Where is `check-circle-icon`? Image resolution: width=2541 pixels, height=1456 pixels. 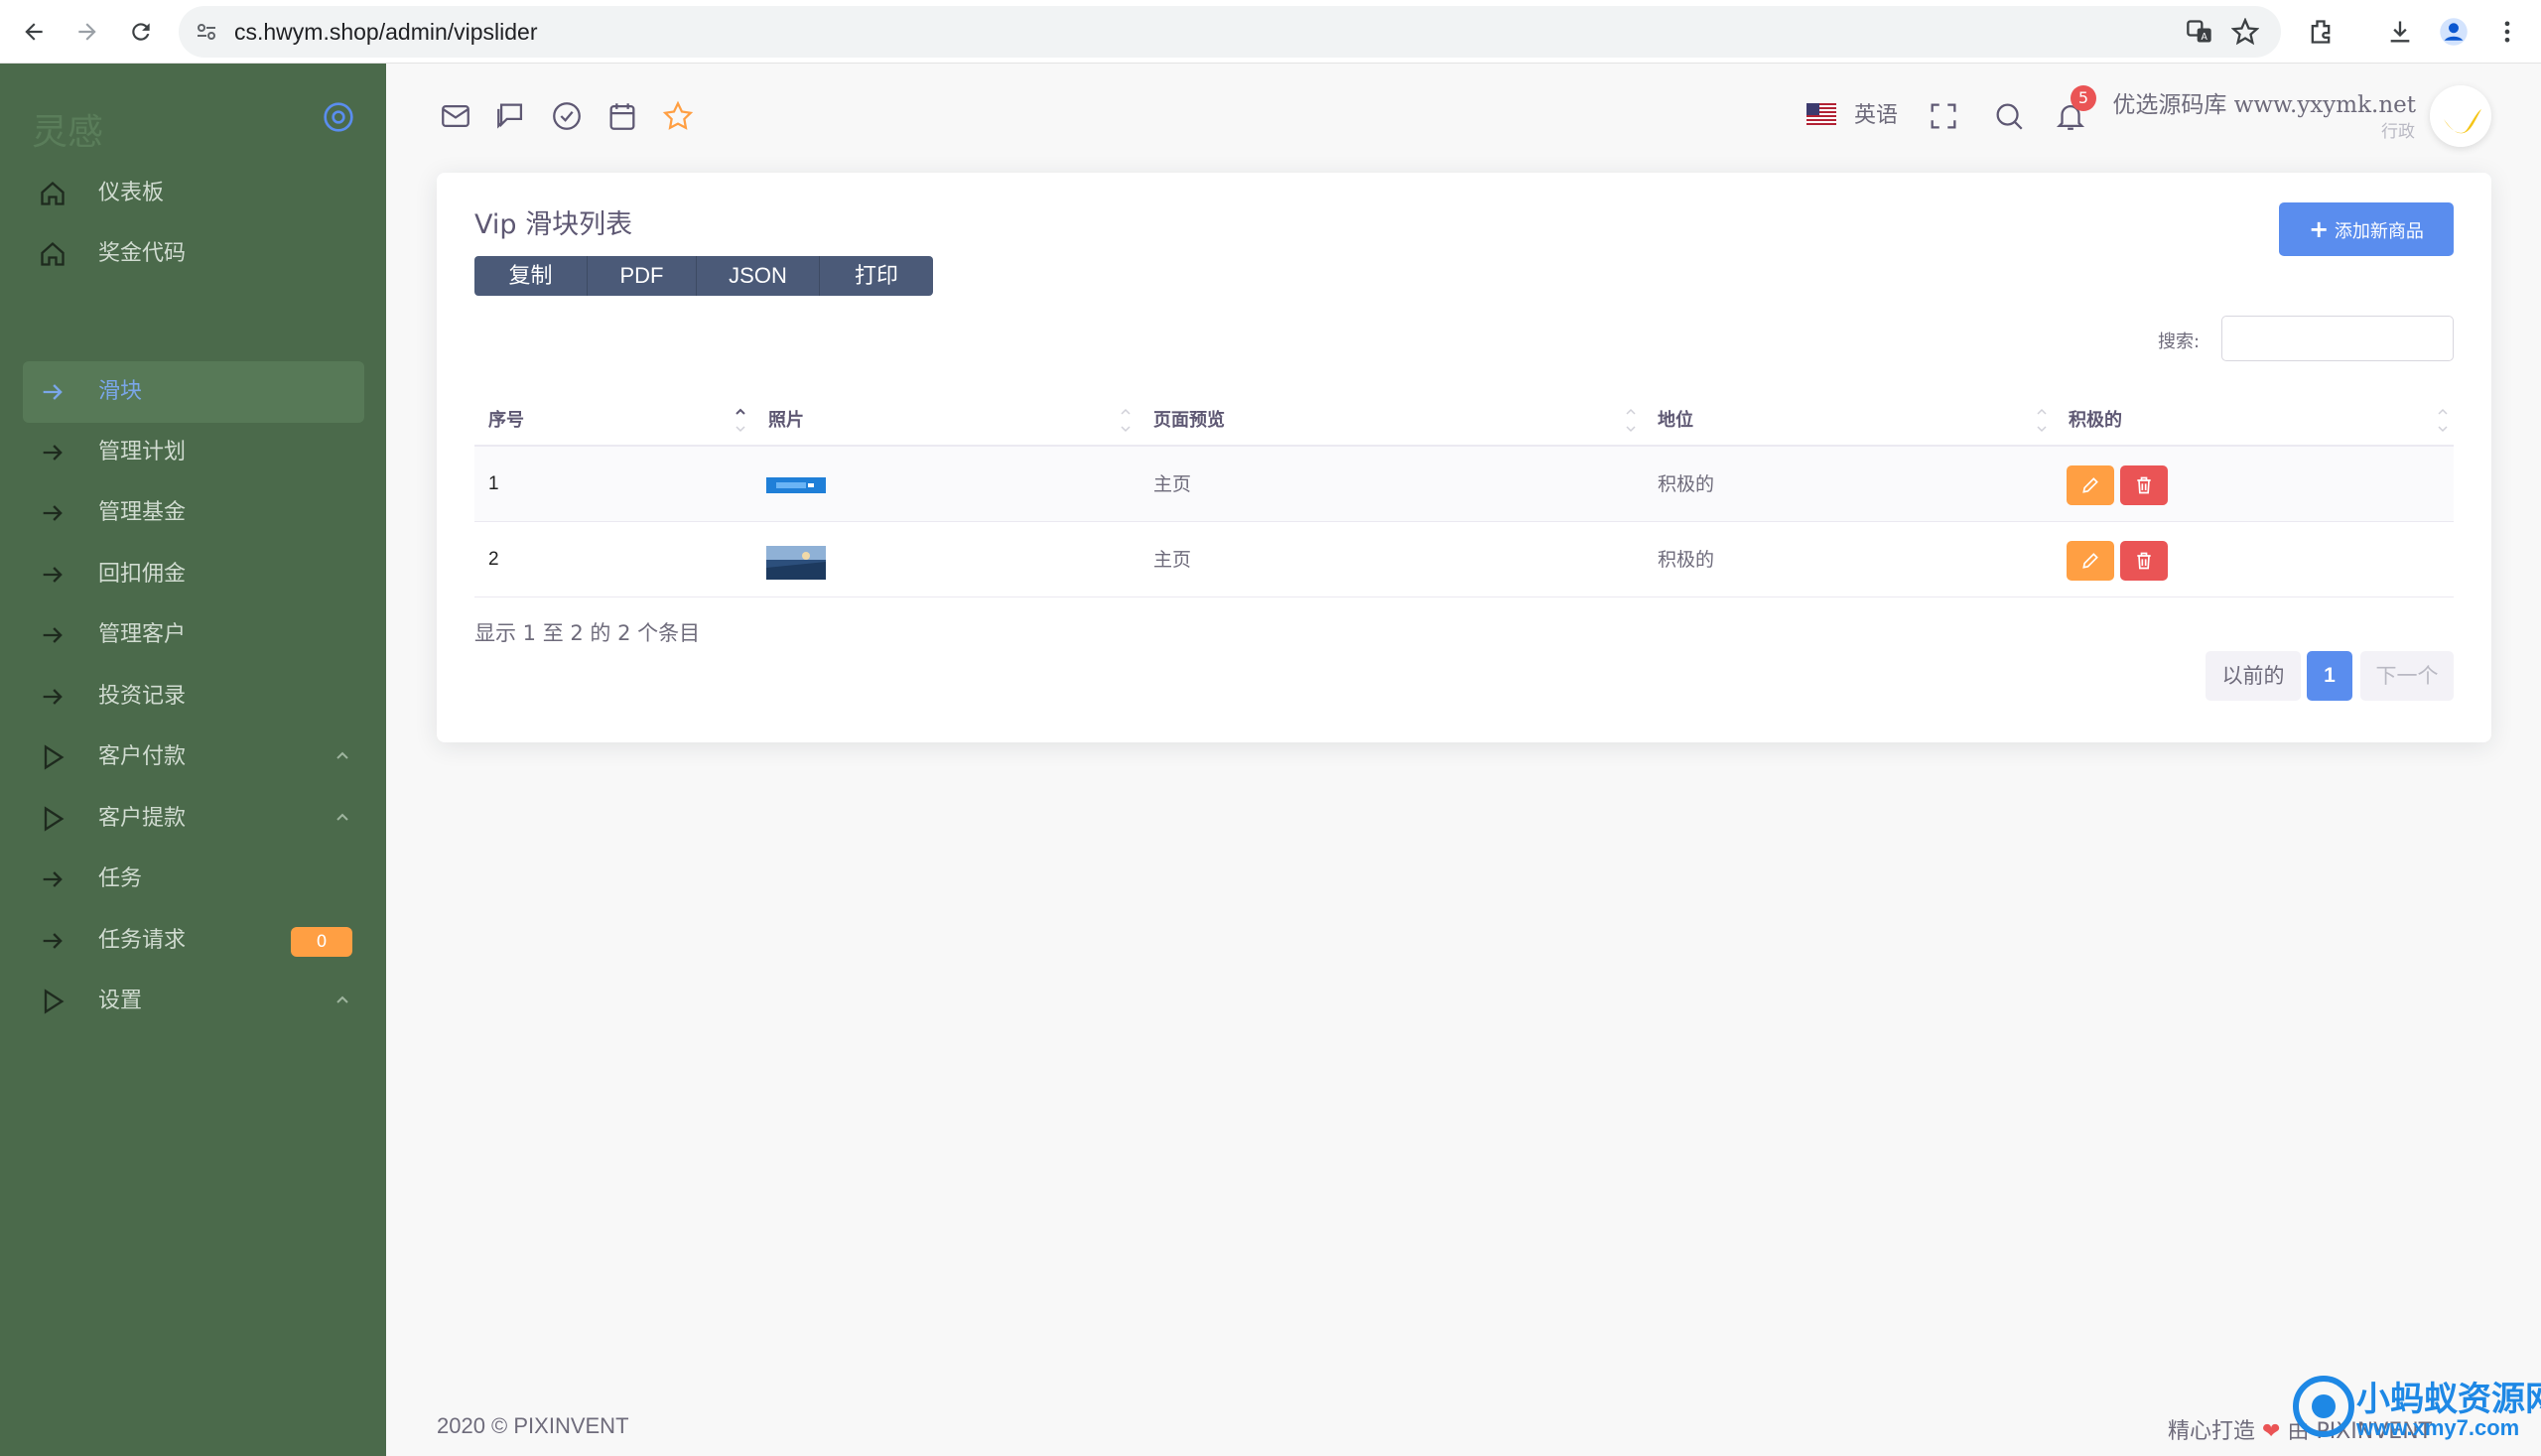 check-circle-icon is located at coordinates (567, 116).